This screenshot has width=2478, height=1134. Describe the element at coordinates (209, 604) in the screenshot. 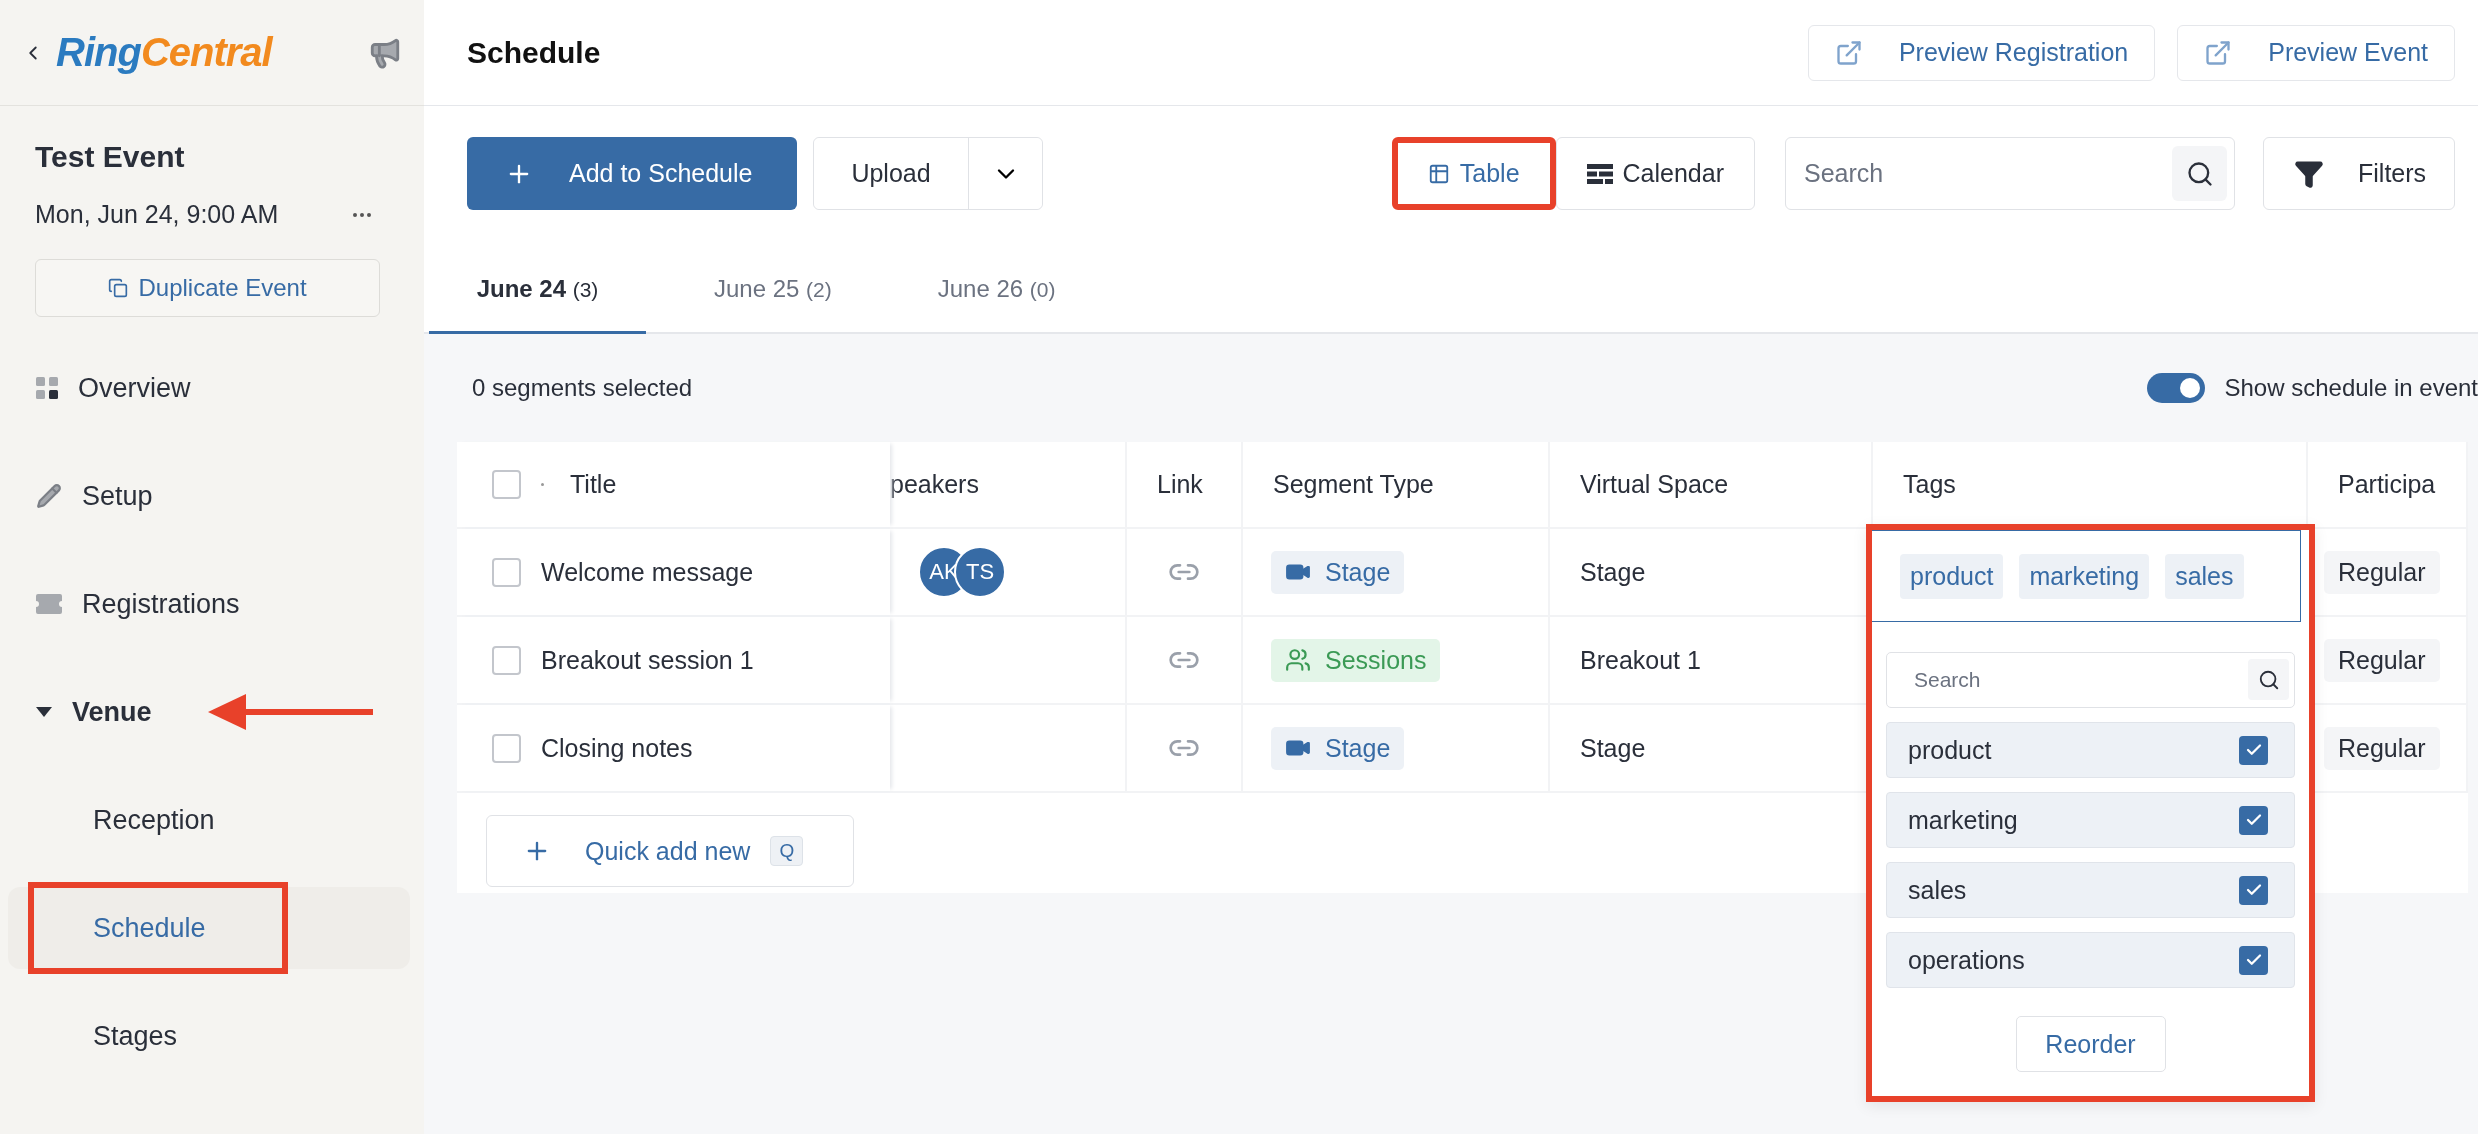

I see `sidebar-item: Registrations` at that location.